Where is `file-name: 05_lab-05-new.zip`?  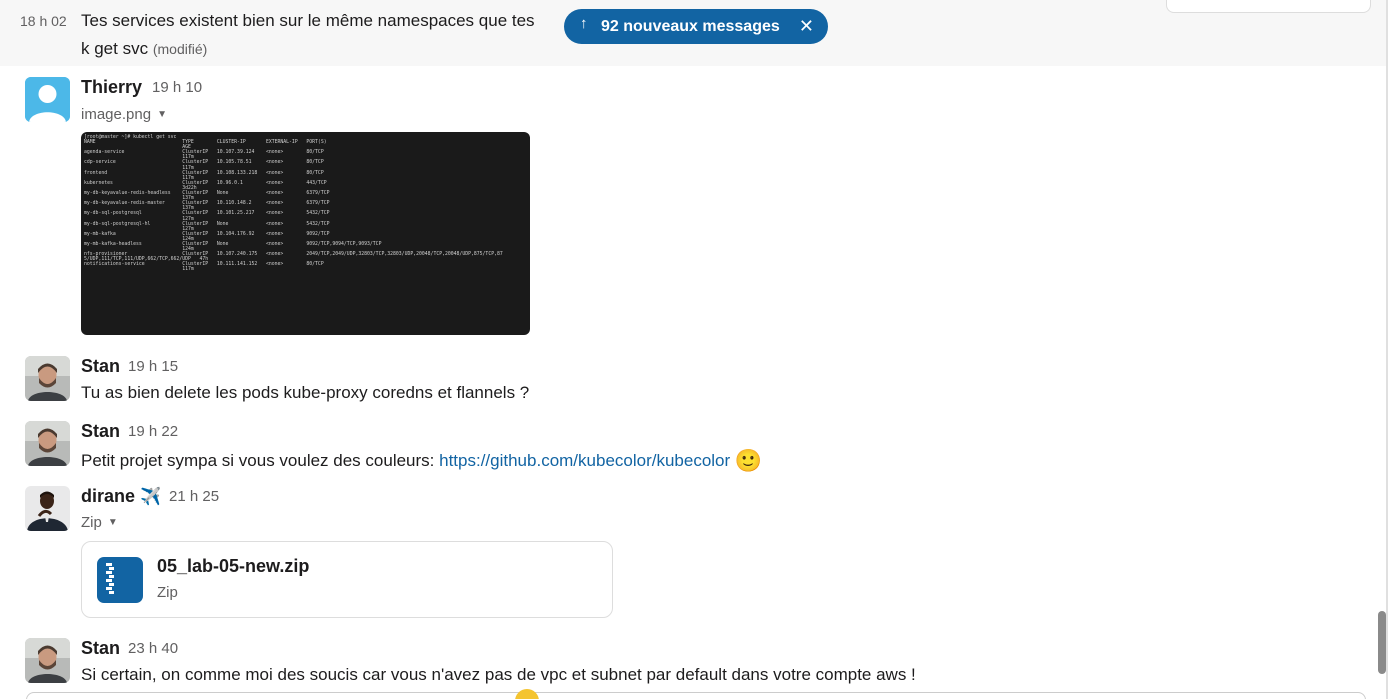
file-name: 05_lab-05-new.zip is located at coordinates (233, 566).